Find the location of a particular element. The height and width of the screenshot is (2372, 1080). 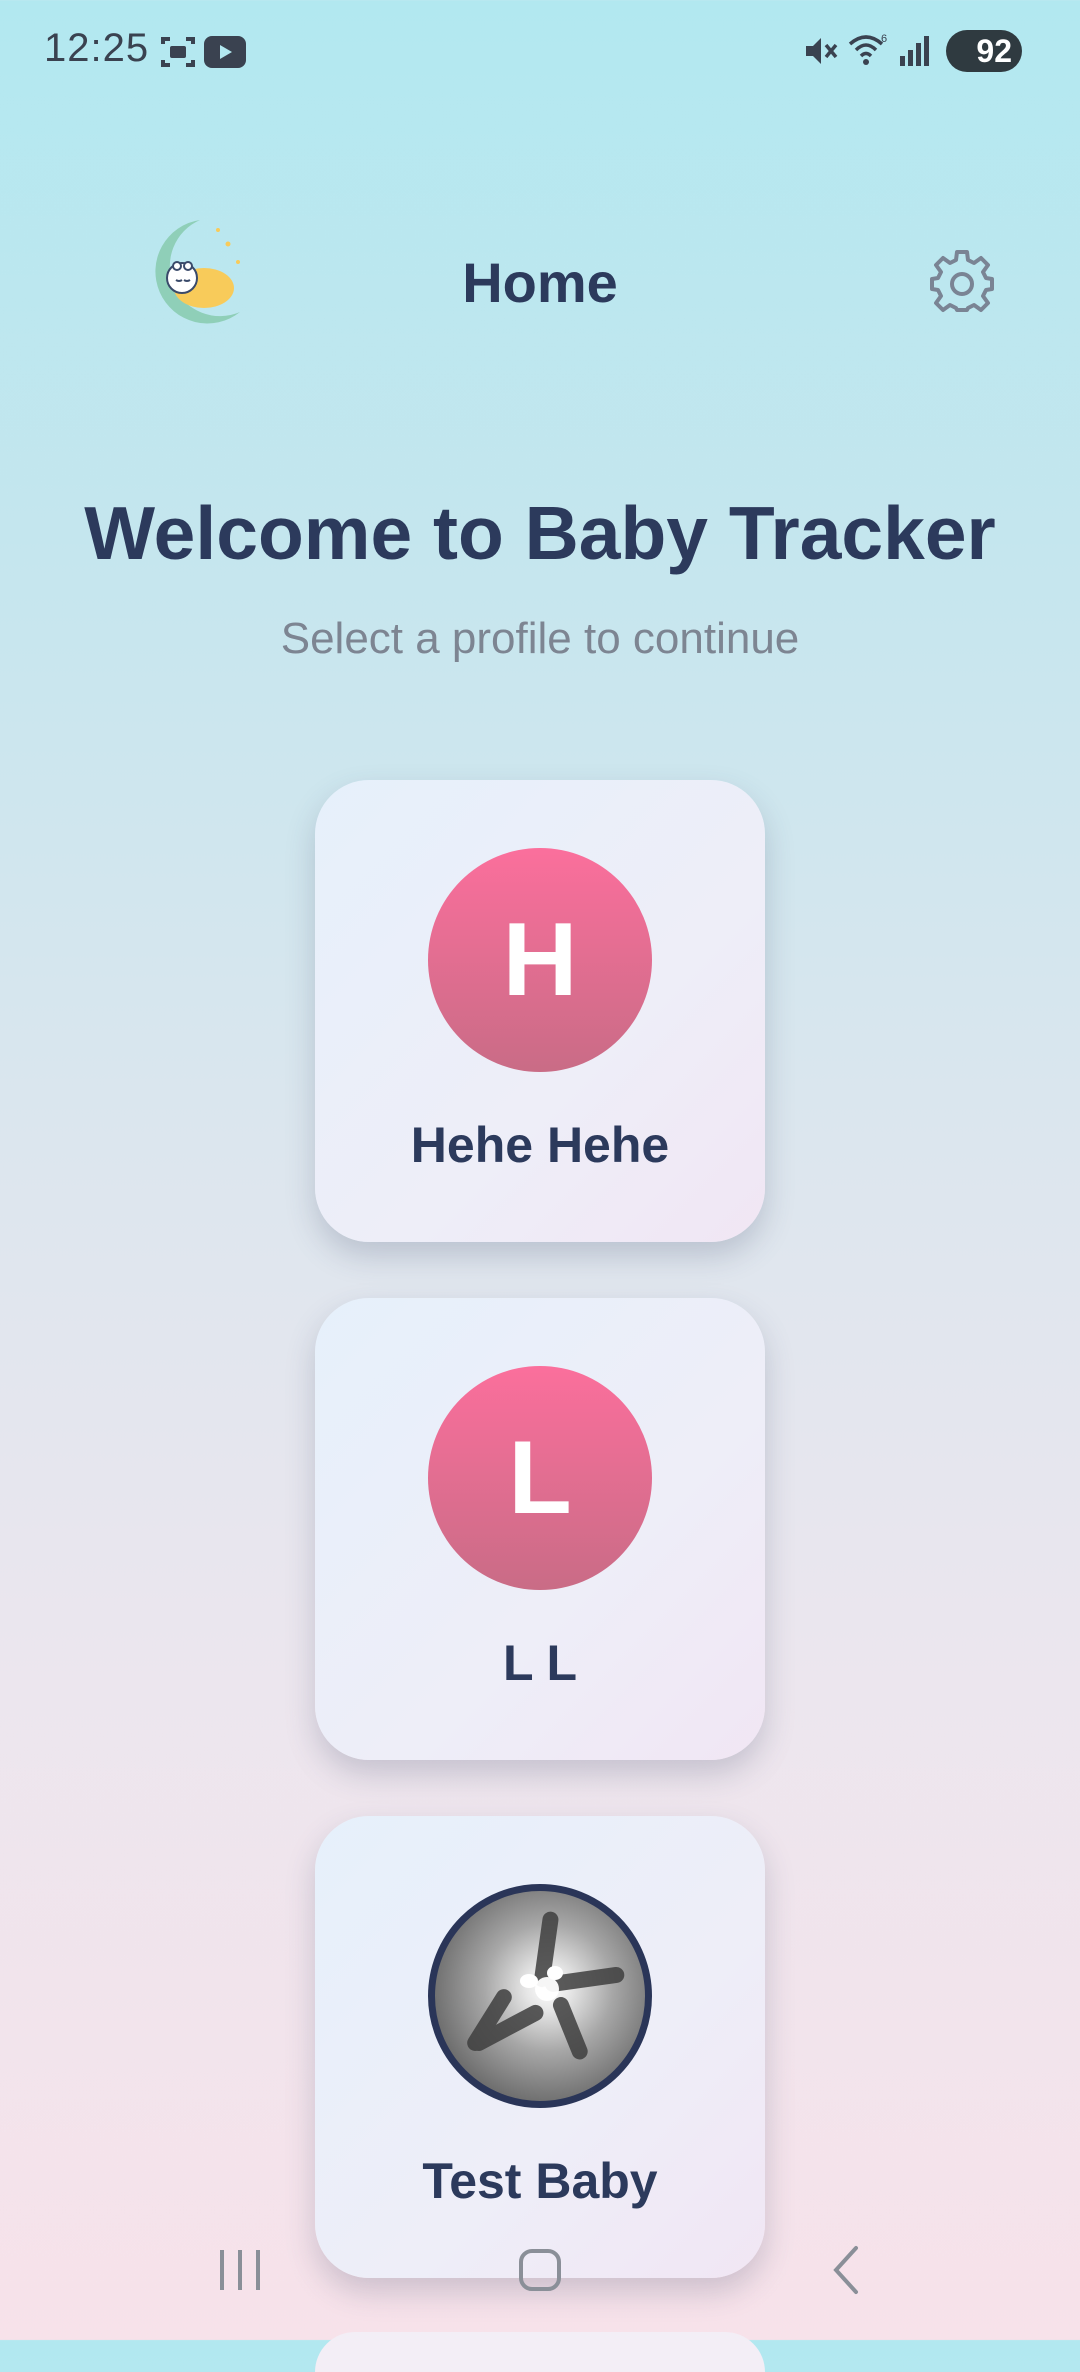

recents-icon is located at coordinates (240, 2270).